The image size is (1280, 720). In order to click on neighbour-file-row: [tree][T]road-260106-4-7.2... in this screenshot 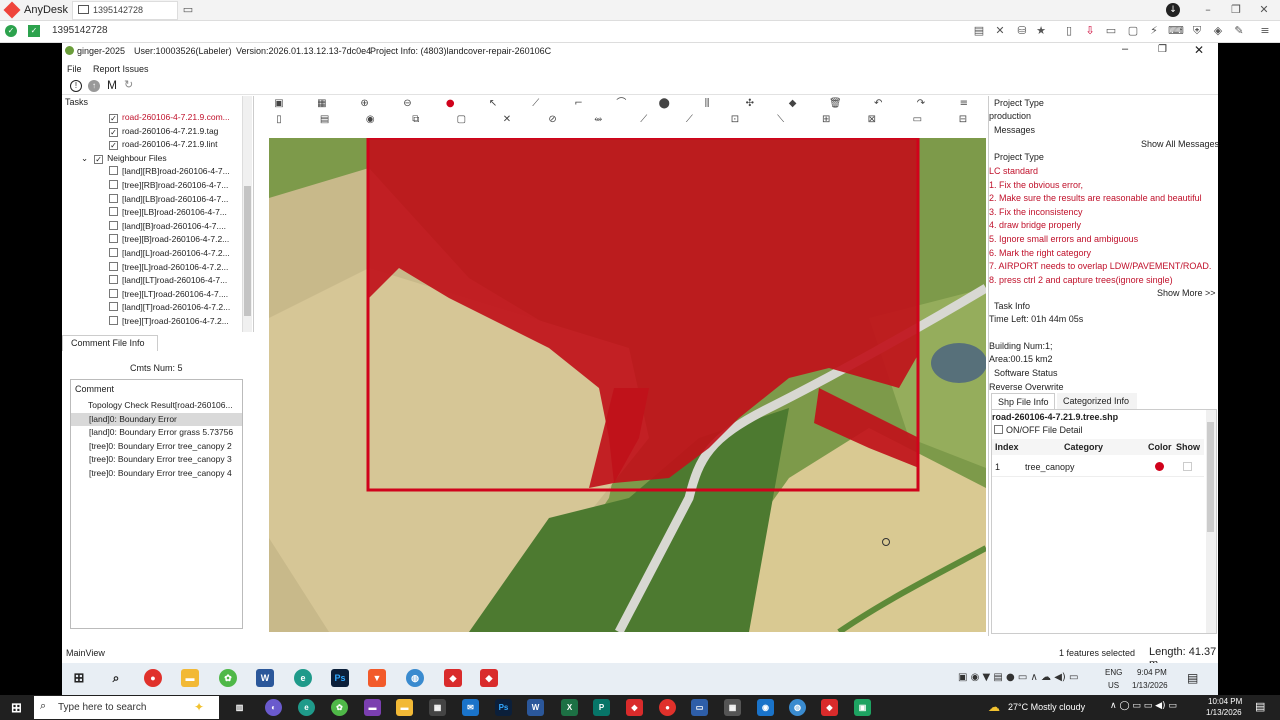, I will do `click(174, 321)`.